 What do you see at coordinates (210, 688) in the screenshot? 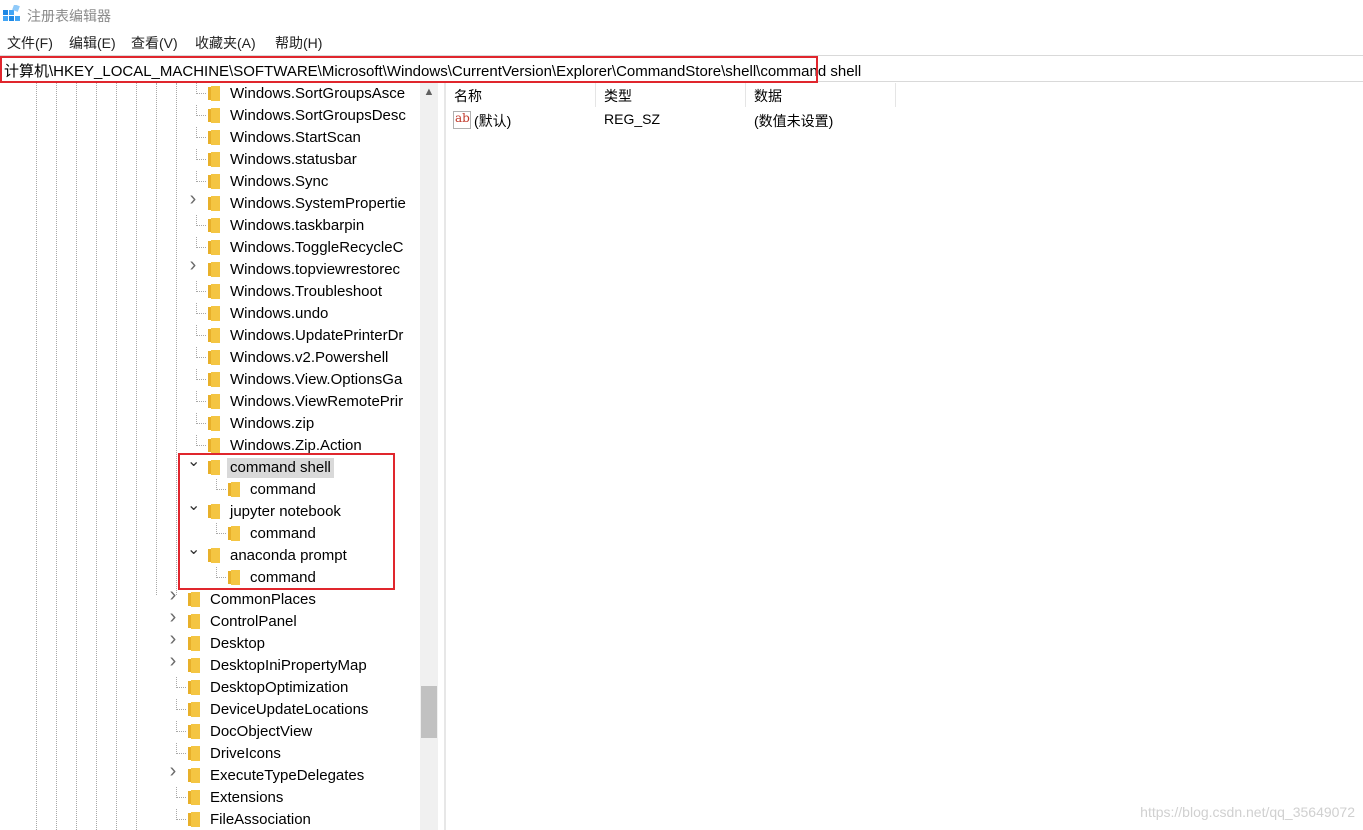
I see `tree-item: DesktopOptimization` at bounding box center [210, 688].